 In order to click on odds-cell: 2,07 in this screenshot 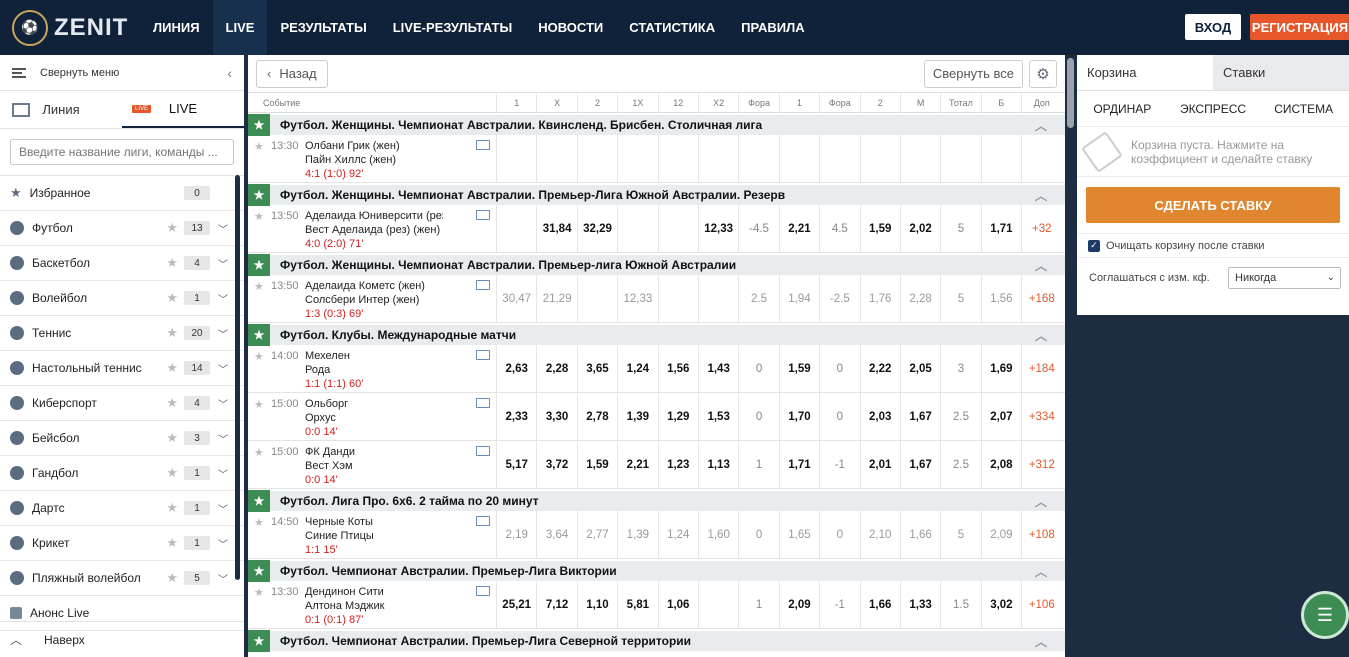, I will do `click(1000, 416)`.